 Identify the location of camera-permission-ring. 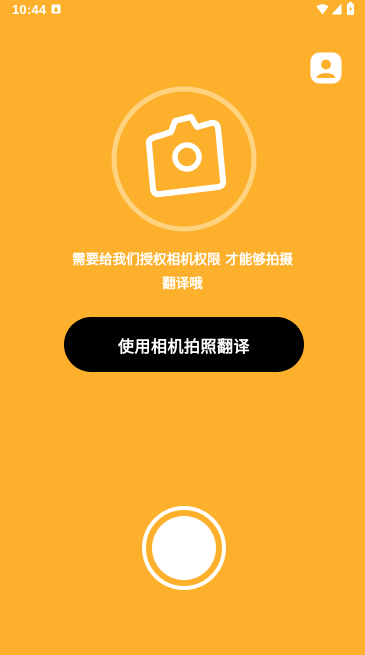
(184, 159).